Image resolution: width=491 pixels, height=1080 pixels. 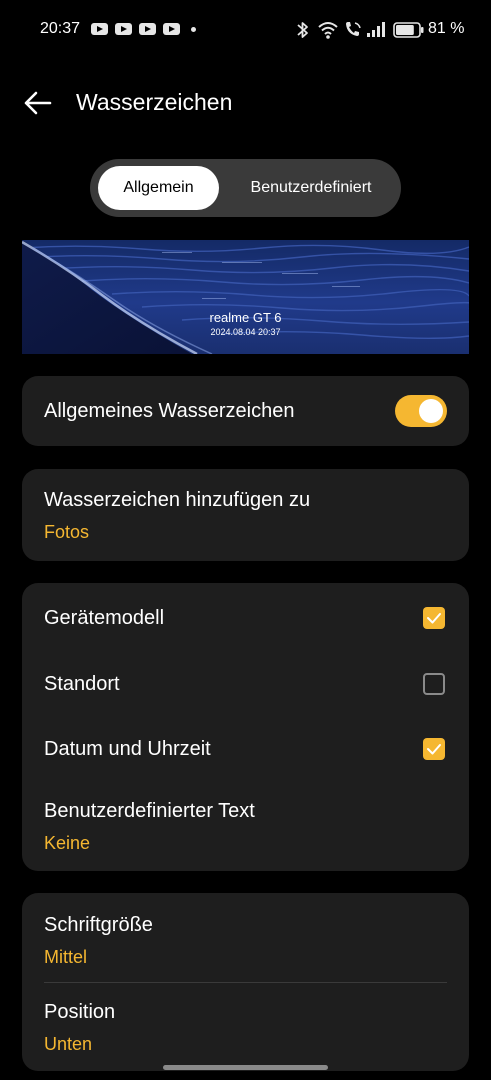 I want to click on signal-icon, so click(x=376, y=29).